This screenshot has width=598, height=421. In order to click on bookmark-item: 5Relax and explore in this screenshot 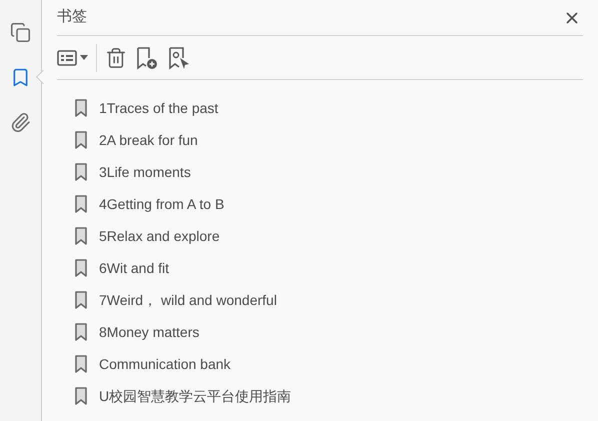, I will do `click(159, 236)`.